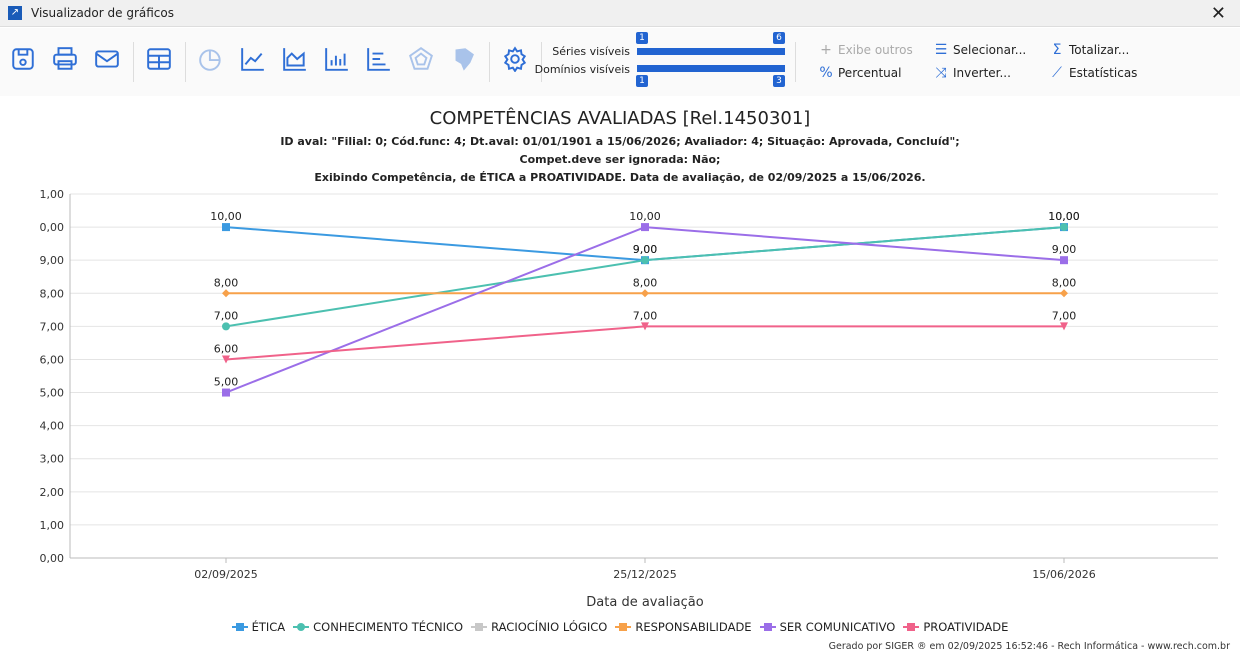 This screenshot has height=665, width=1240. What do you see at coordinates (107, 59) in the screenshot?
I see `email-icon` at bounding box center [107, 59].